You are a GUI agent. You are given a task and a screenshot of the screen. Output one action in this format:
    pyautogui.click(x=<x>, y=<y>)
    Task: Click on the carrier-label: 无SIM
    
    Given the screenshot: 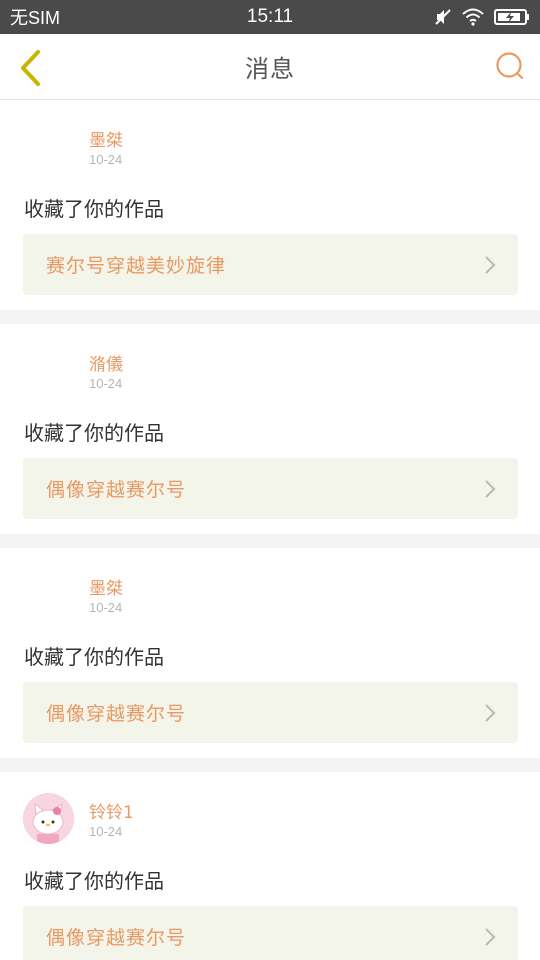 What is the action you would take?
    pyautogui.click(x=35, y=18)
    